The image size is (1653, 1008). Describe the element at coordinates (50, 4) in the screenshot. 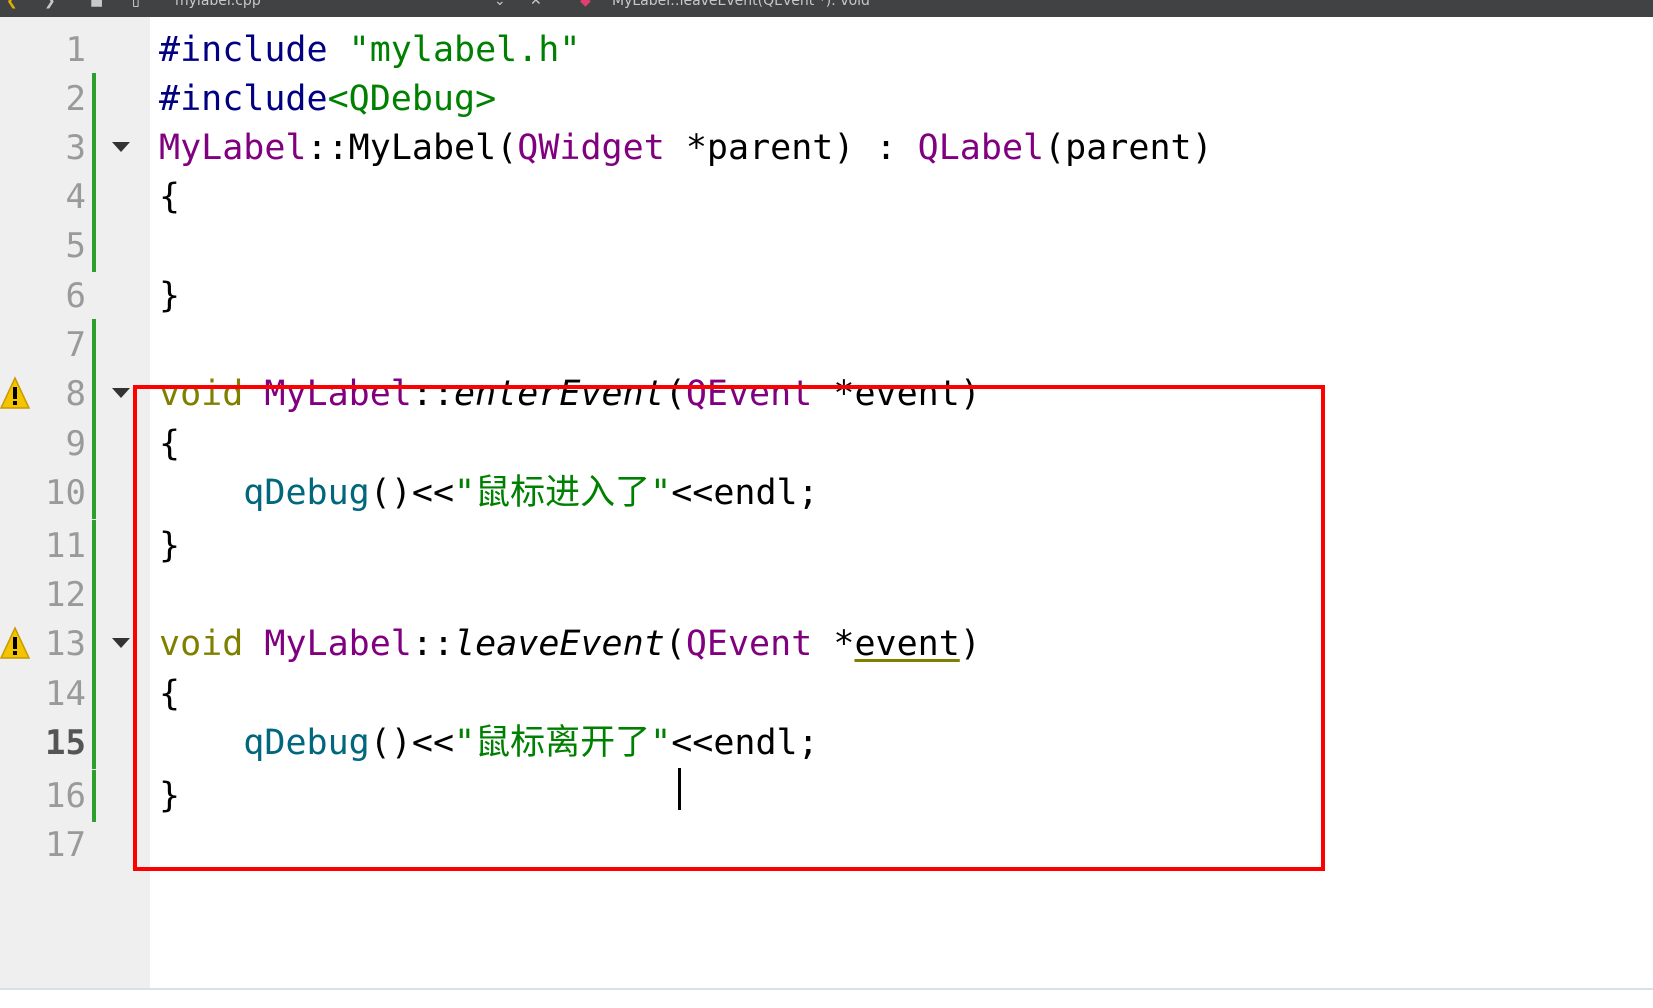

I see `forward-arrow-icon: ❯` at that location.